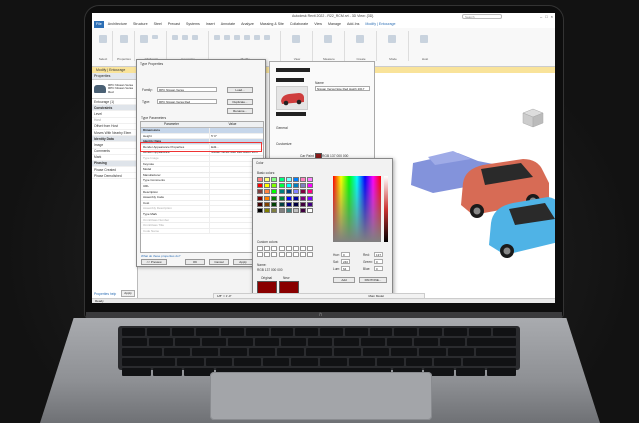  What do you see at coordinates (267, 37) in the screenshot?
I see `rotate-icon` at bounding box center [267, 37].